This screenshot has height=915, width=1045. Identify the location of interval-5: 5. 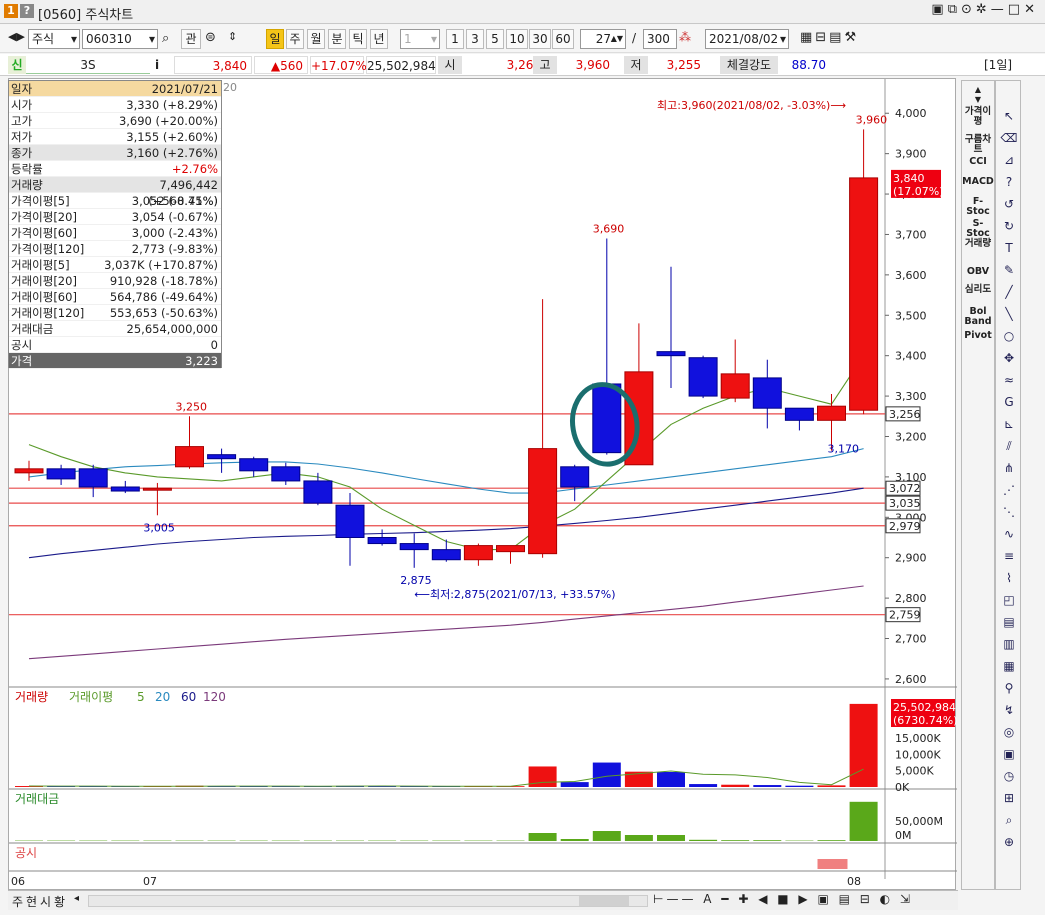
(495, 39).